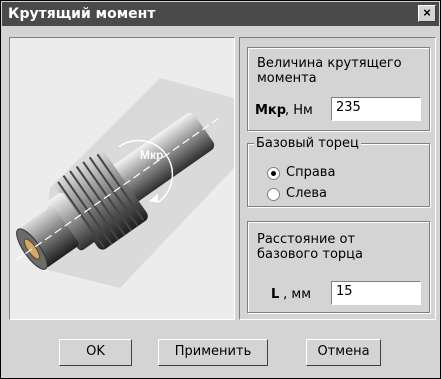 The image size is (441, 379). Describe the element at coordinates (376, 109) in the screenshot. I see `torque-value-input: 235` at that location.